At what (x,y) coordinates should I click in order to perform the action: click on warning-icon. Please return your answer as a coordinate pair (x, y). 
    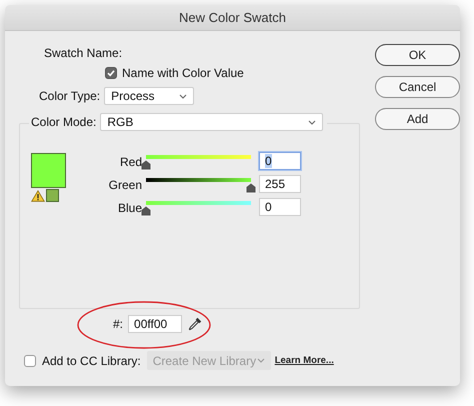
    Looking at the image, I should click on (38, 196).